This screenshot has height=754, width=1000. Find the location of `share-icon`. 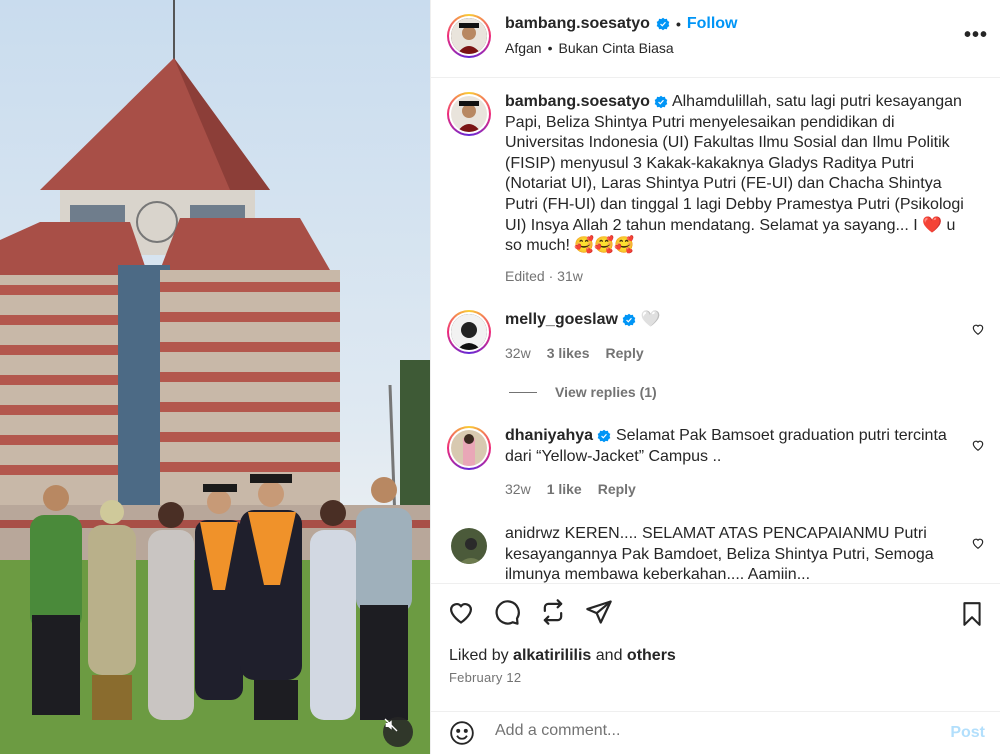

share-icon is located at coordinates (553, 614).